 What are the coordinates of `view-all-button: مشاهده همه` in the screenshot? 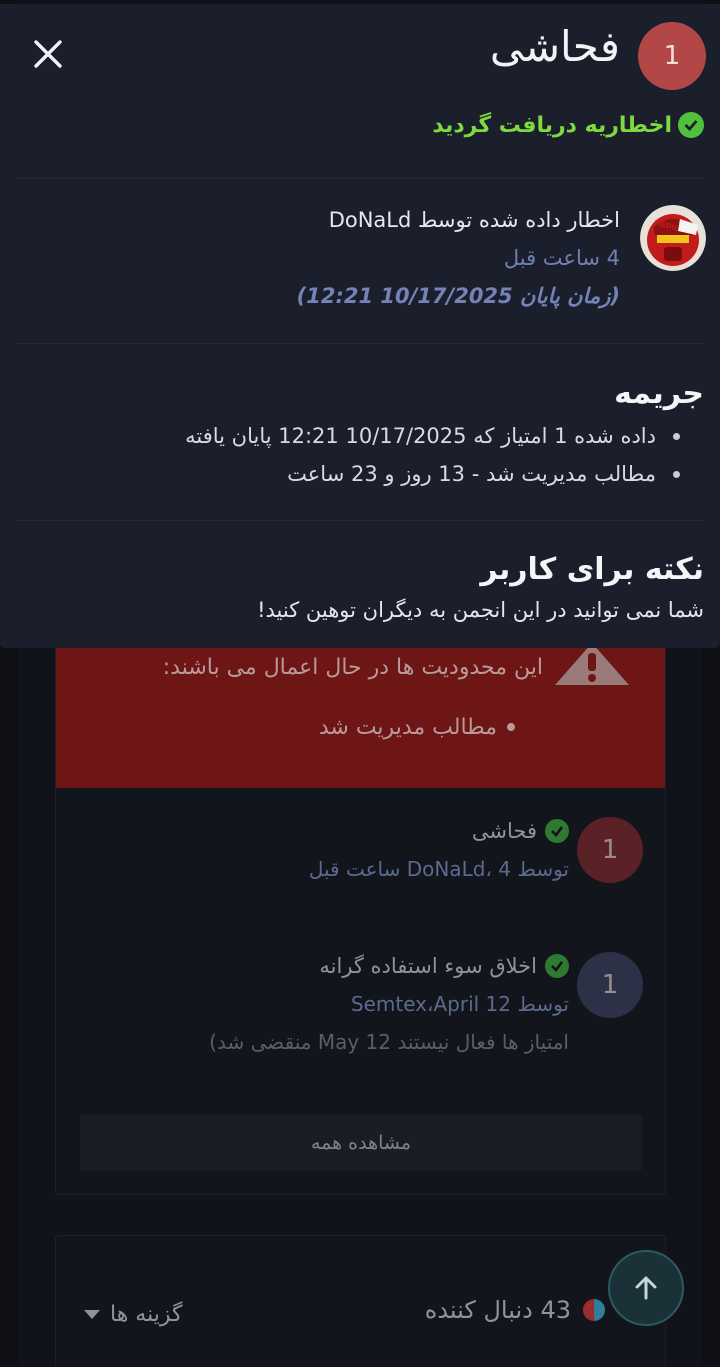 It's located at (361, 1143).